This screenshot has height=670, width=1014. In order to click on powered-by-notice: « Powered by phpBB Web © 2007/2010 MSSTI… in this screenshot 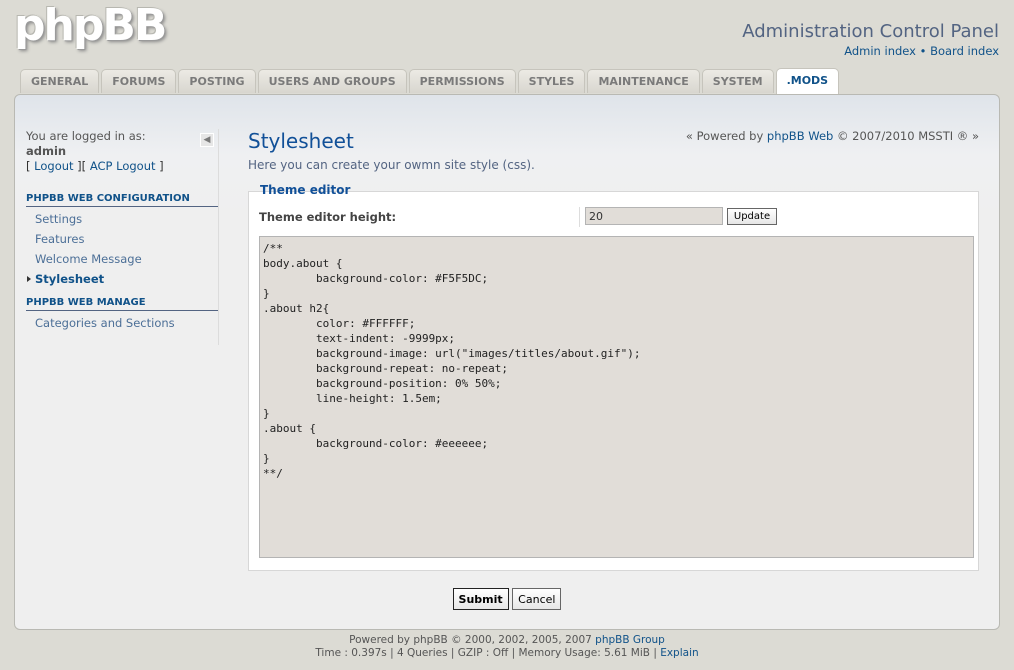, I will do `click(832, 136)`.